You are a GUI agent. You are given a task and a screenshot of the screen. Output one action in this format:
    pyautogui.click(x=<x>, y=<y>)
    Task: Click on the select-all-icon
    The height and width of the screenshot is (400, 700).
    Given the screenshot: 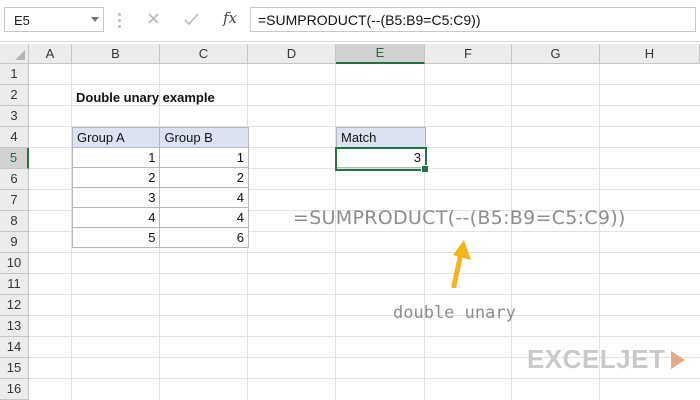 What is the action you would take?
    pyautogui.click(x=20, y=55)
    